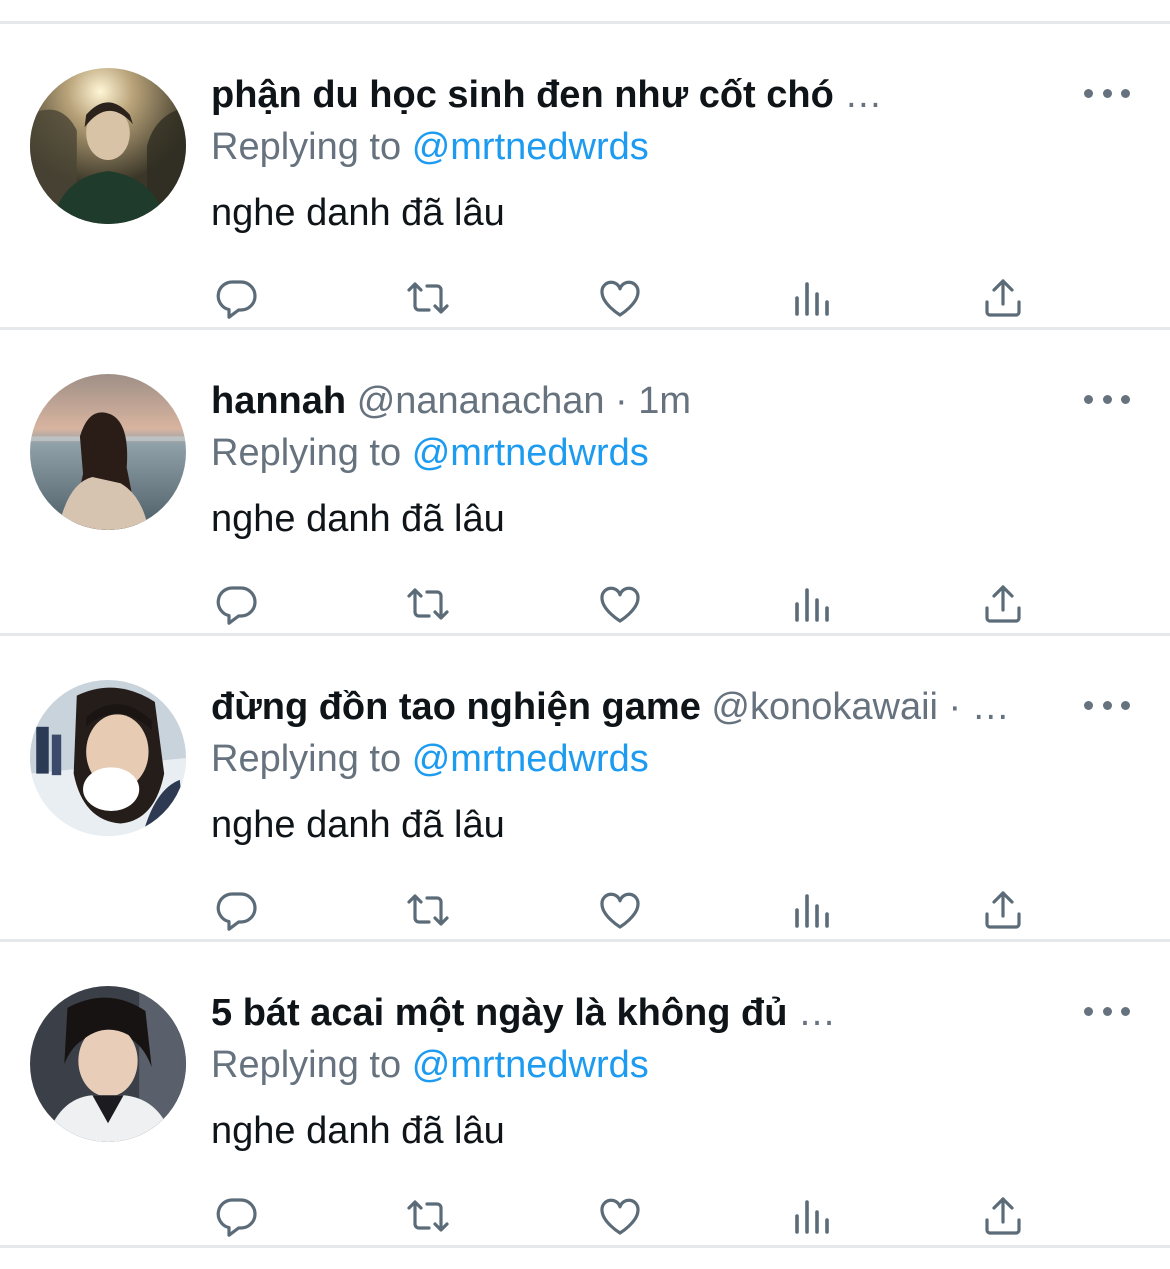 The height and width of the screenshot is (1269, 1170). I want to click on display-name: hannah, so click(278, 401).